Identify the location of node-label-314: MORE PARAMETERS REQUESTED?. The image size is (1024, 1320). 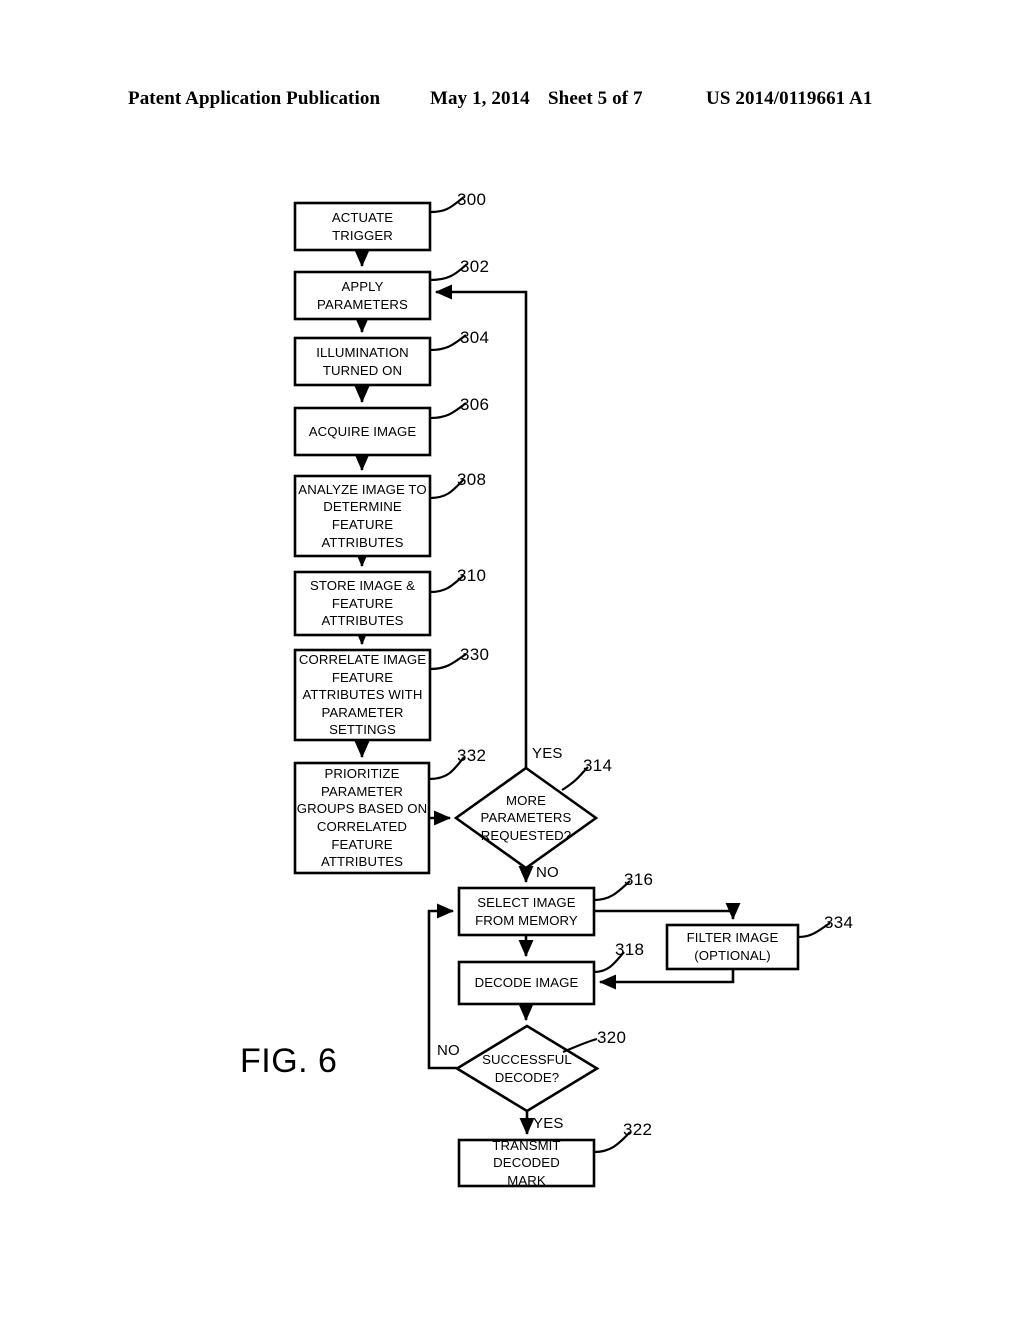
(526, 817).